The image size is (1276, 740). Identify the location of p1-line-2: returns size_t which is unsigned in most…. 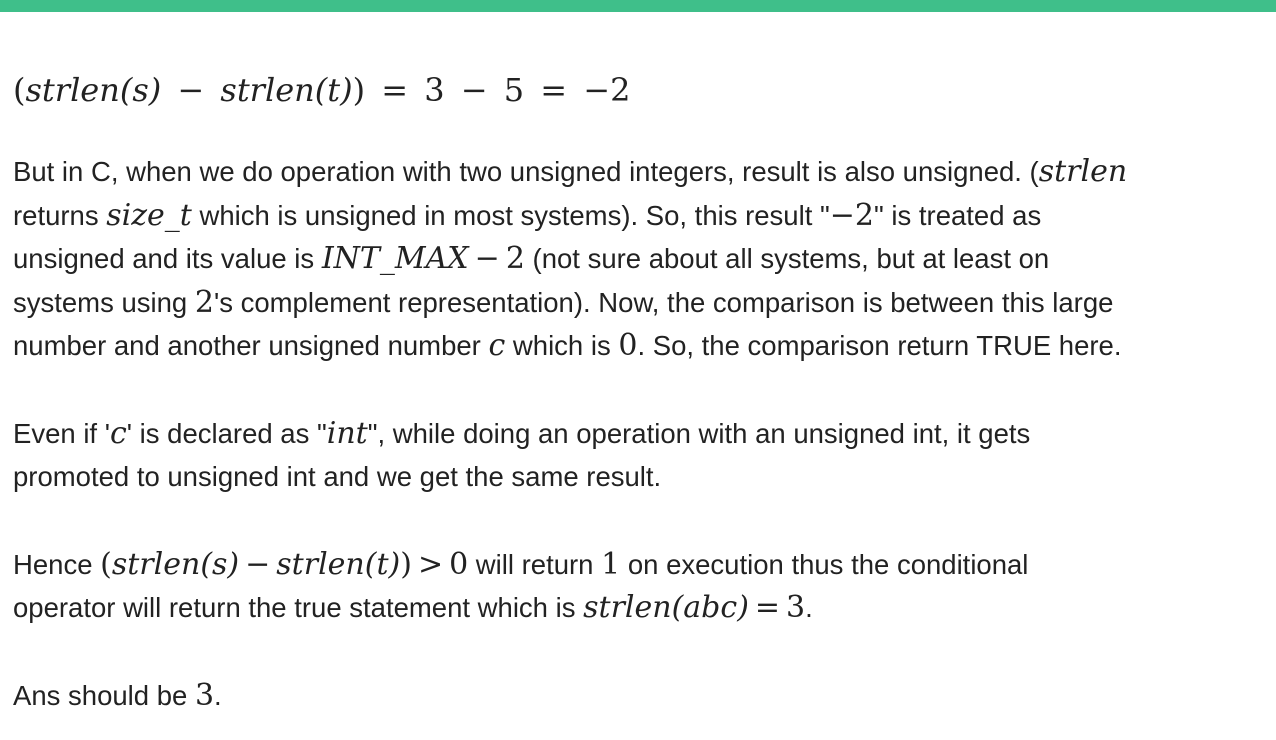
(633, 216).